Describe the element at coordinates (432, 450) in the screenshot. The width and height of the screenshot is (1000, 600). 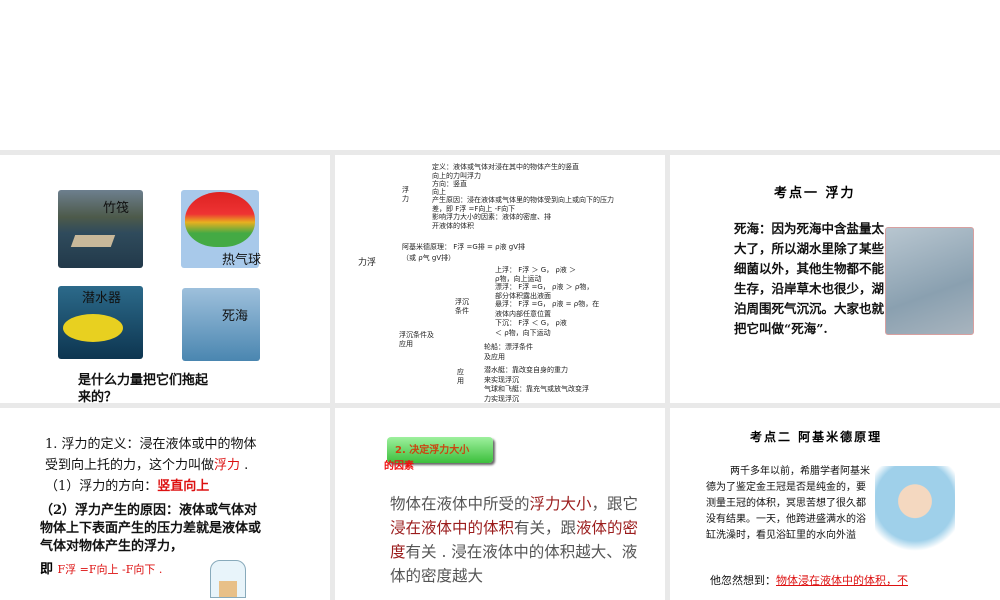
I see `section-button-label: 2. 决定浮力大小` at that location.